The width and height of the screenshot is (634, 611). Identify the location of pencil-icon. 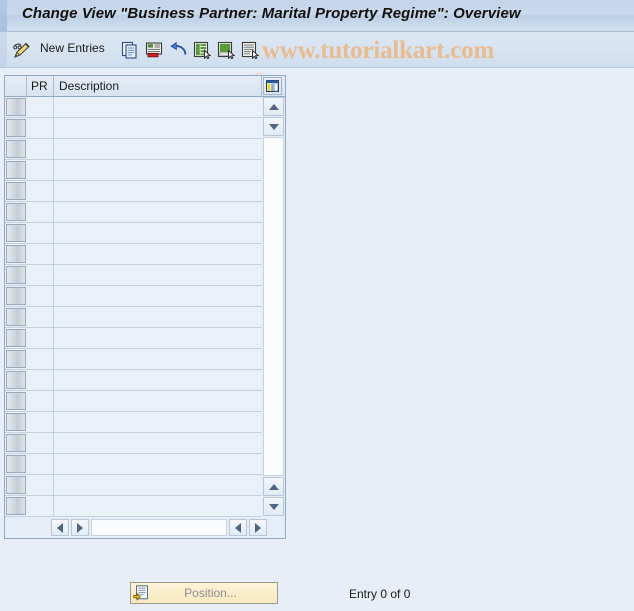
(22, 50).